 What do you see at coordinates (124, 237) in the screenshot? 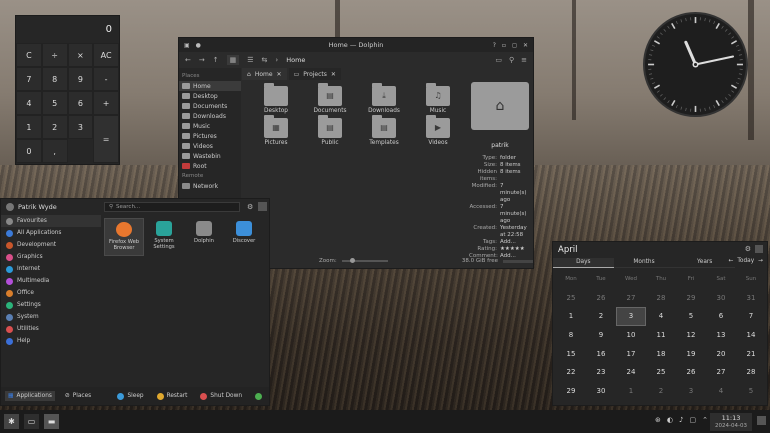
I see `app-item: Firefox Web Browser` at bounding box center [124, 237].